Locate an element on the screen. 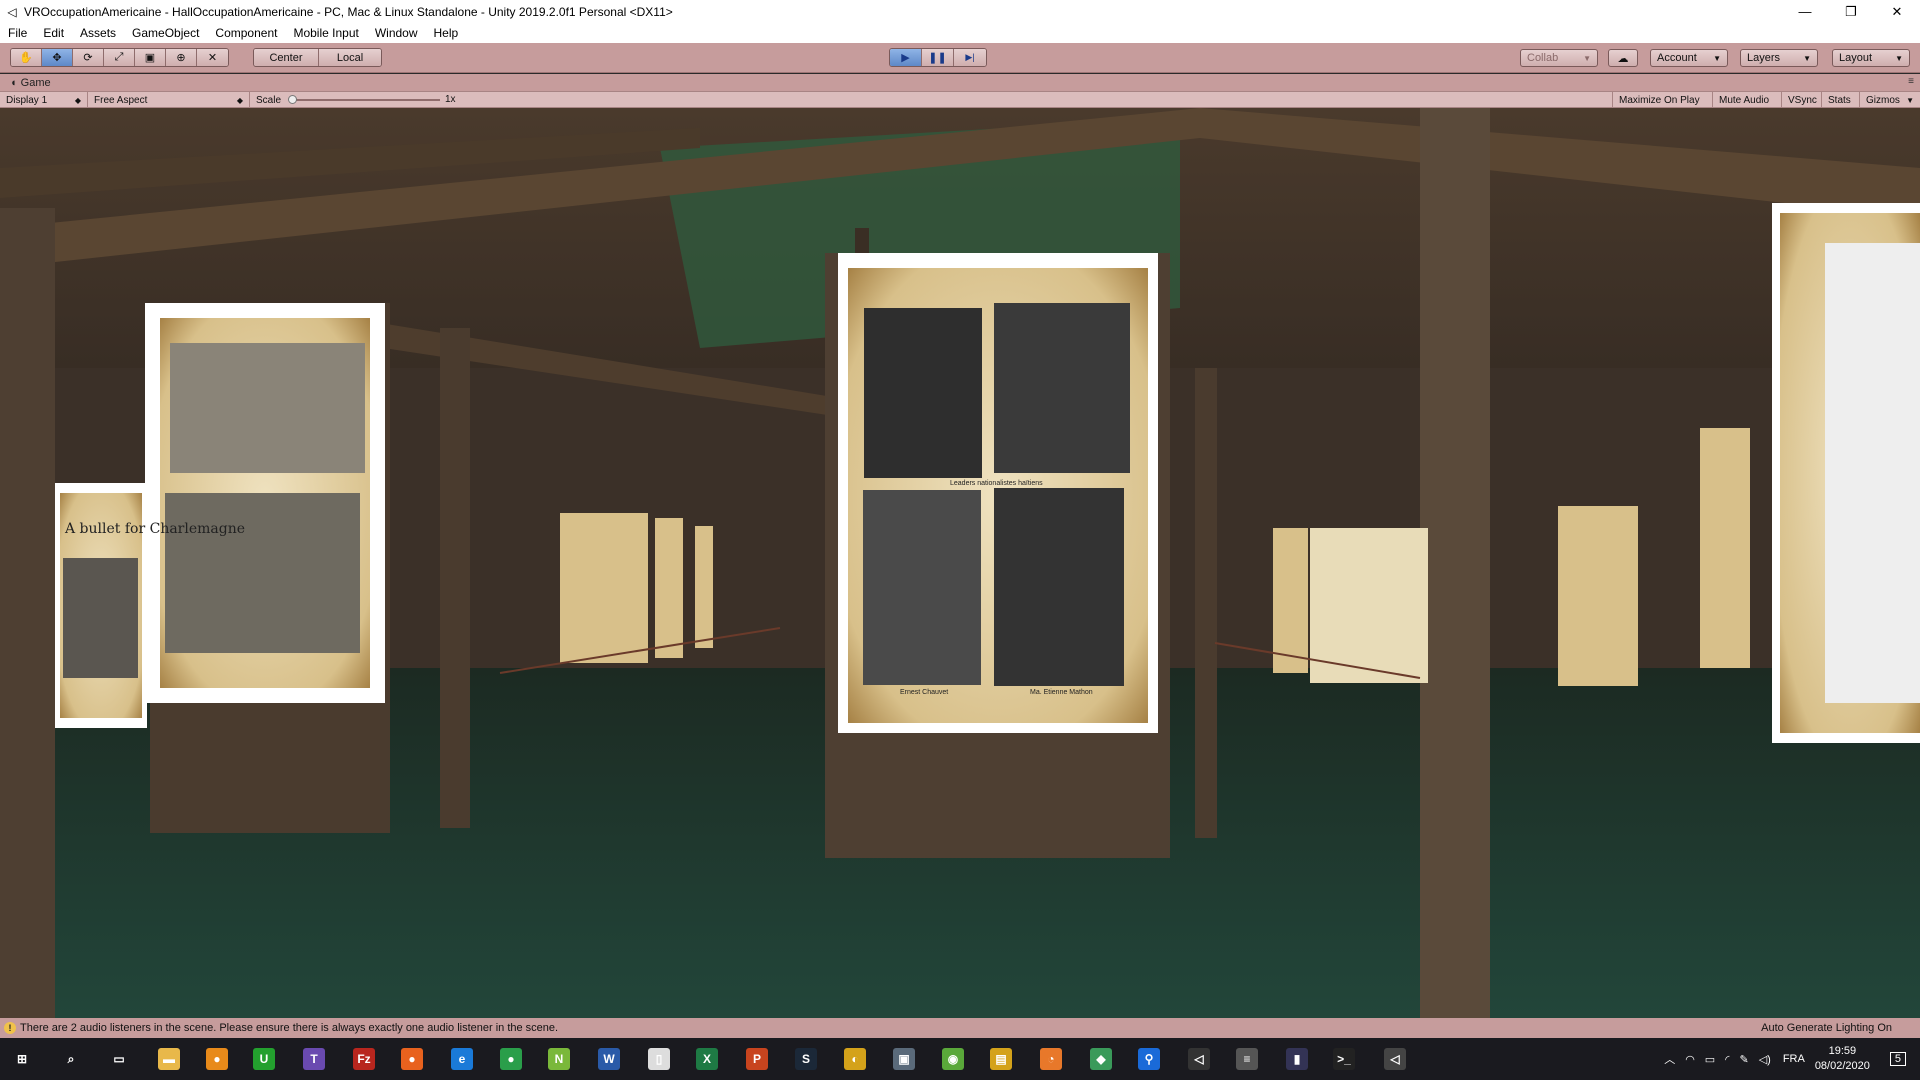 The image size is (1920, 1080). maps-pin-glyph: ⚲ is located at coordinates (1149, 1059).